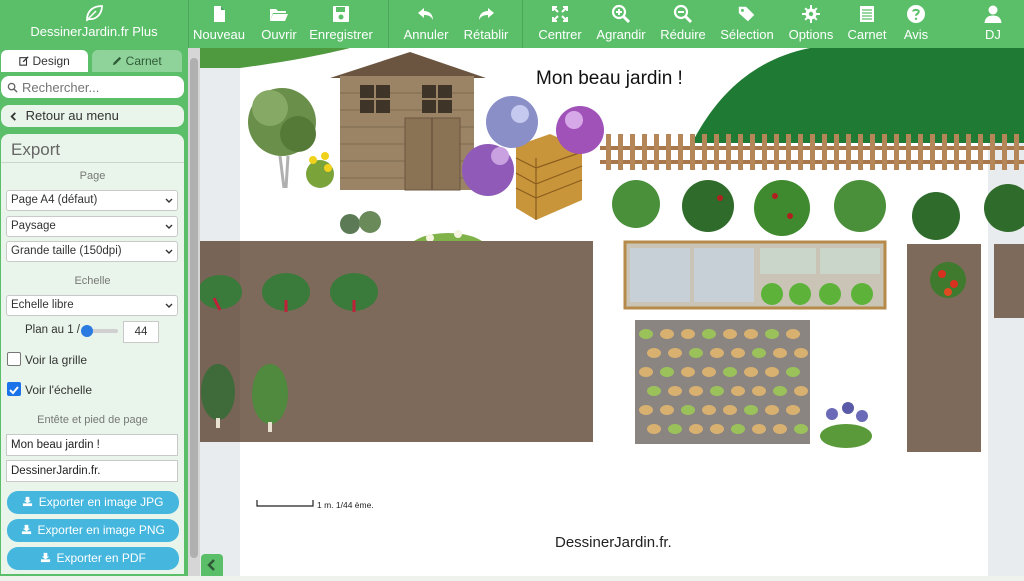  What do you see at coordinates (93, 502) in the screenshot?
I see `export-jpg-button: Exporter en image JPG` at bounding box center [93, 502].